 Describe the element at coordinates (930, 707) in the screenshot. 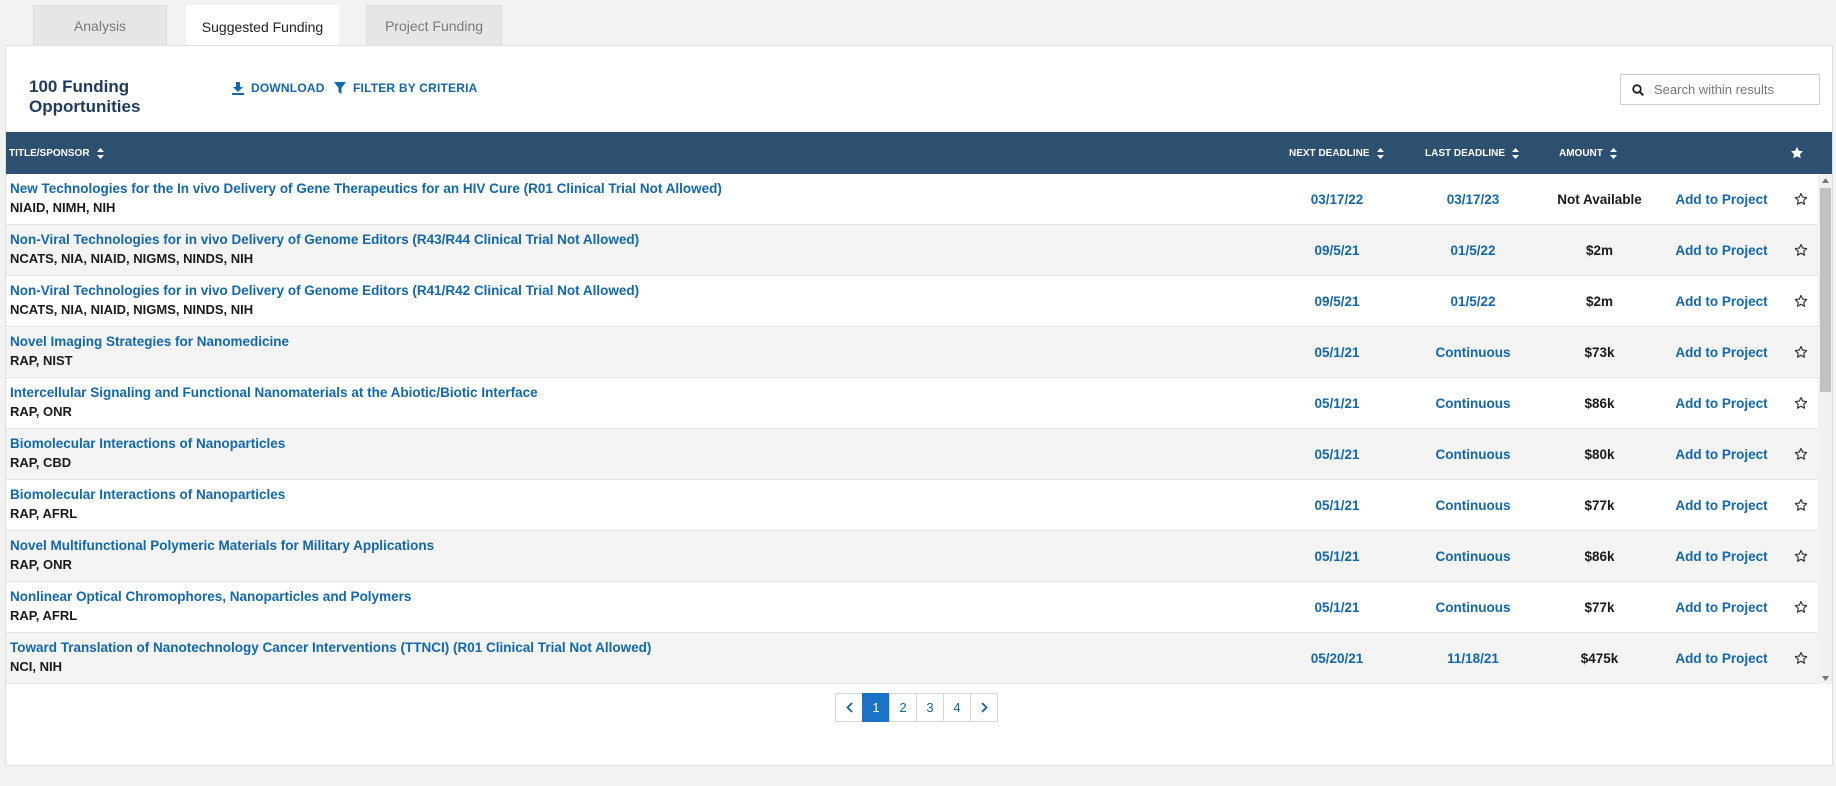

I see `page-button-3: 3` at that location.